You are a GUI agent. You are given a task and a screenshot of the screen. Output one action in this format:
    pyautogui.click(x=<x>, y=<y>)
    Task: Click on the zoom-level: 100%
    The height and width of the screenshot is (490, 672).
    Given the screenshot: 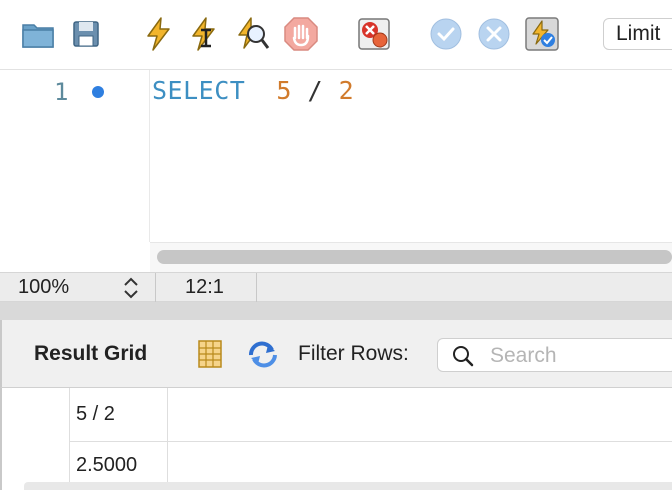 What is the action you would take?
    pyautogui.click(x=43, y=287)
    